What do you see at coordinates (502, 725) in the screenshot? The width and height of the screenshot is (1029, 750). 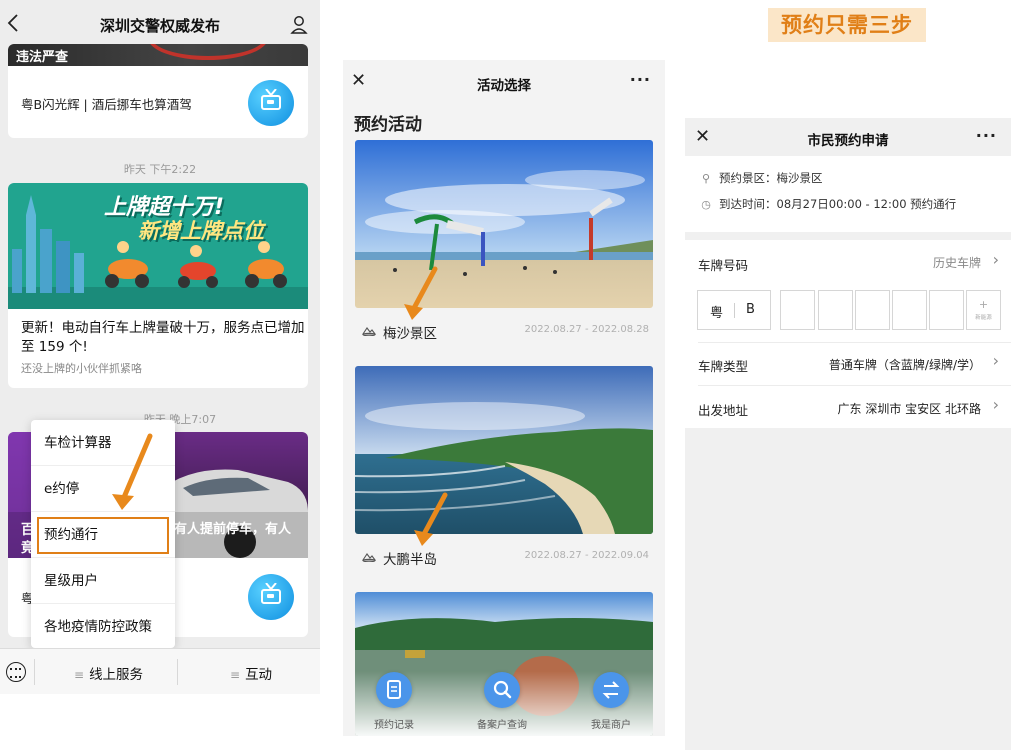 I see `filing-query-label: 备案户查询` at bounding box center [502, 725].